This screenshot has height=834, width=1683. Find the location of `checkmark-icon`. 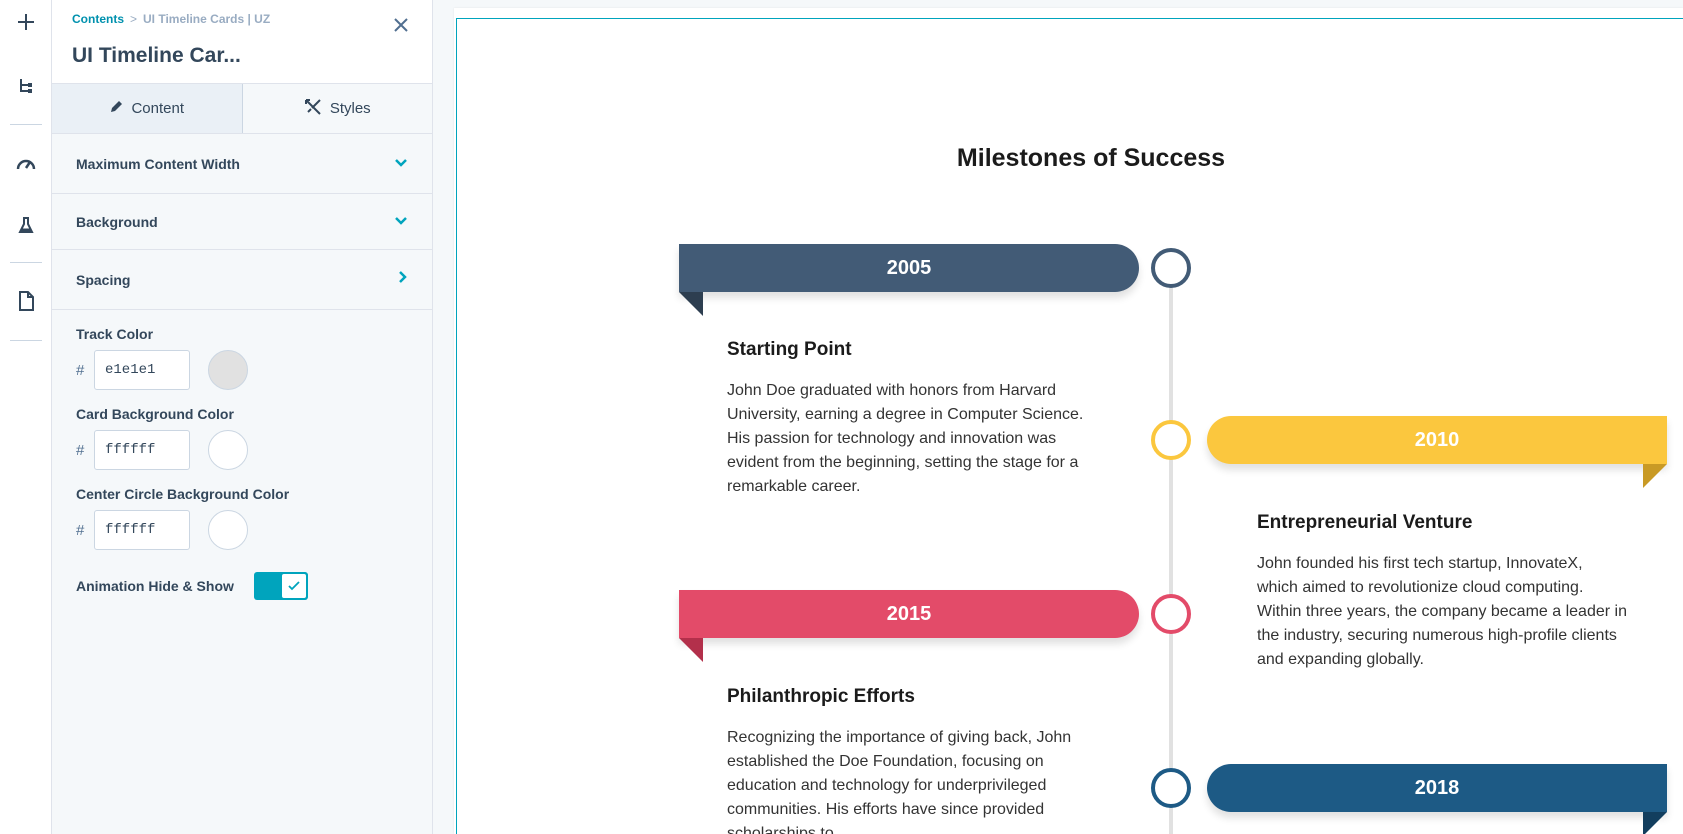

checkmark-icon is located at coordinates (293, 586).